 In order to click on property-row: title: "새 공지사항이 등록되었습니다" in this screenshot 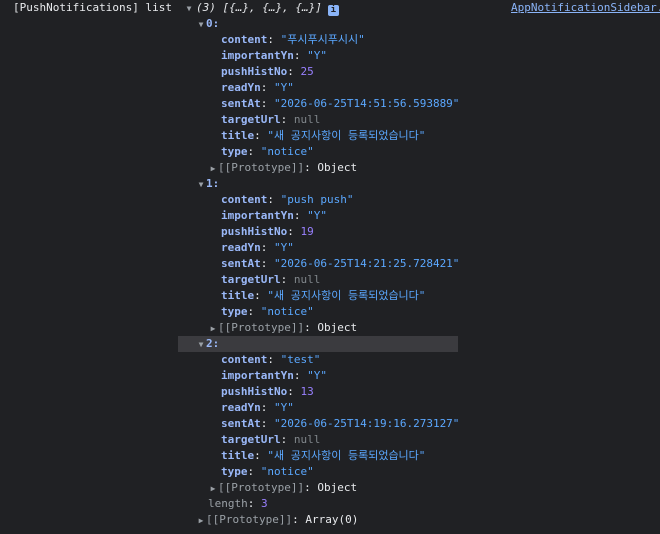, I will do `click(330, 136)`.